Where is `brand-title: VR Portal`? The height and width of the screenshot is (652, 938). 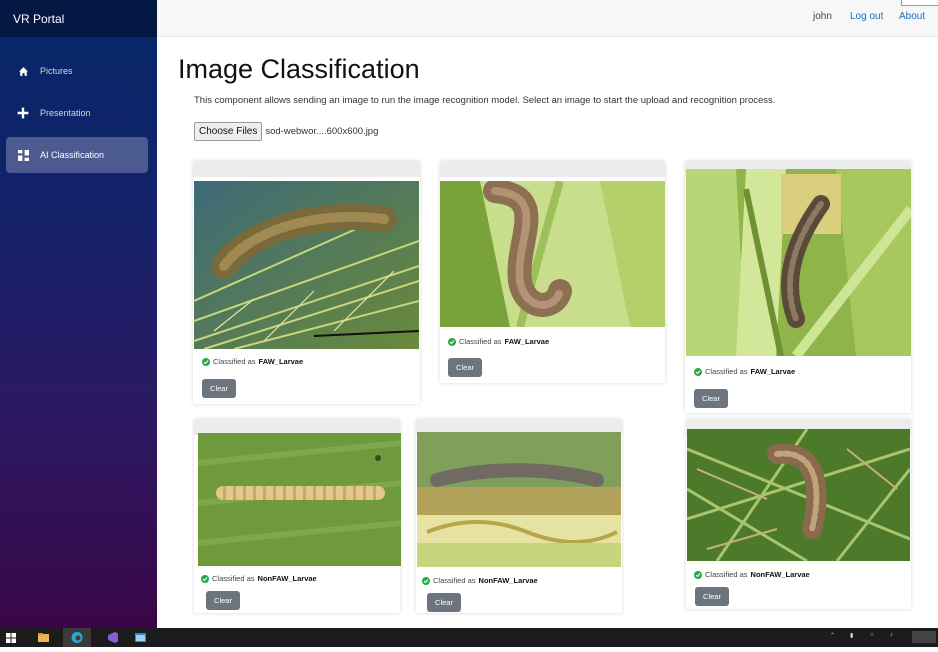
brand-title: VR Portal is located at coordinates (78, 18).